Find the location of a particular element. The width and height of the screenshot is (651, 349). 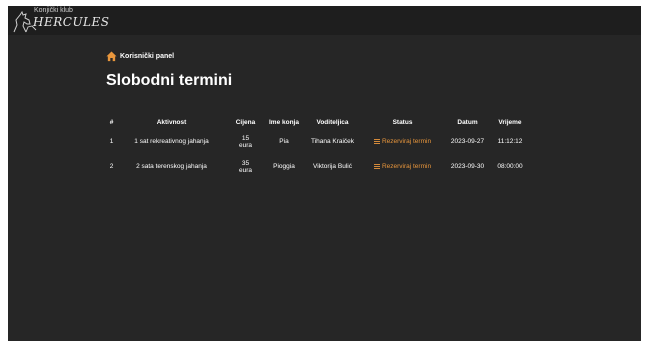

row-price: 35 eura is located at coordinates (245, 166).